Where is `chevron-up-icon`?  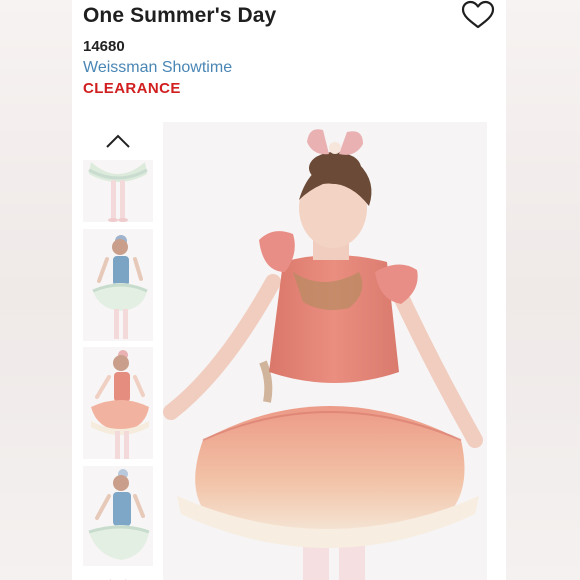 chevron-up-icon is located at coordinates (118, 141).